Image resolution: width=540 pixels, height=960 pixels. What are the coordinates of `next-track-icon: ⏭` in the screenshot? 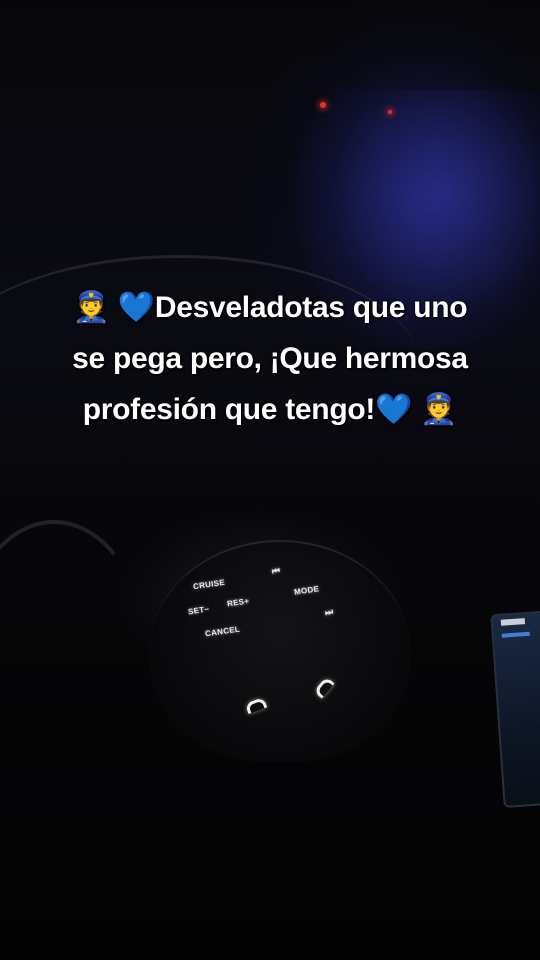 It's located at (329, 612).